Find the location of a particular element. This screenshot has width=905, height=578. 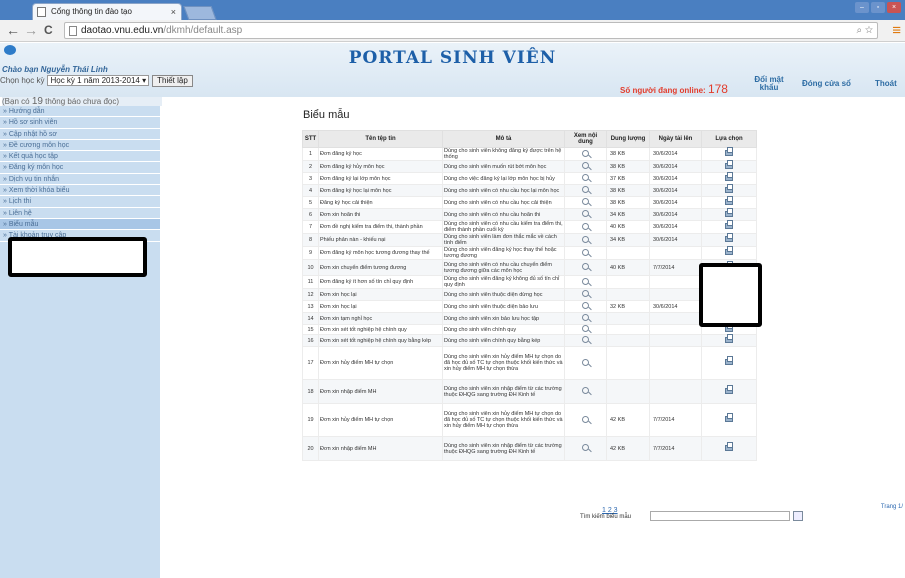

new-tab-button is located at coordinates (200, 13).